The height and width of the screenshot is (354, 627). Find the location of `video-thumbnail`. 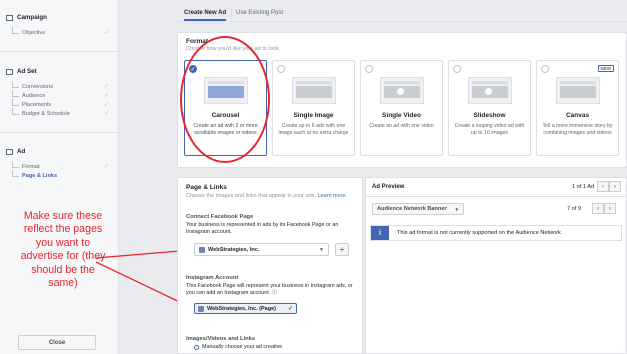

video-thumbnail is located at coordinates (402, 90).